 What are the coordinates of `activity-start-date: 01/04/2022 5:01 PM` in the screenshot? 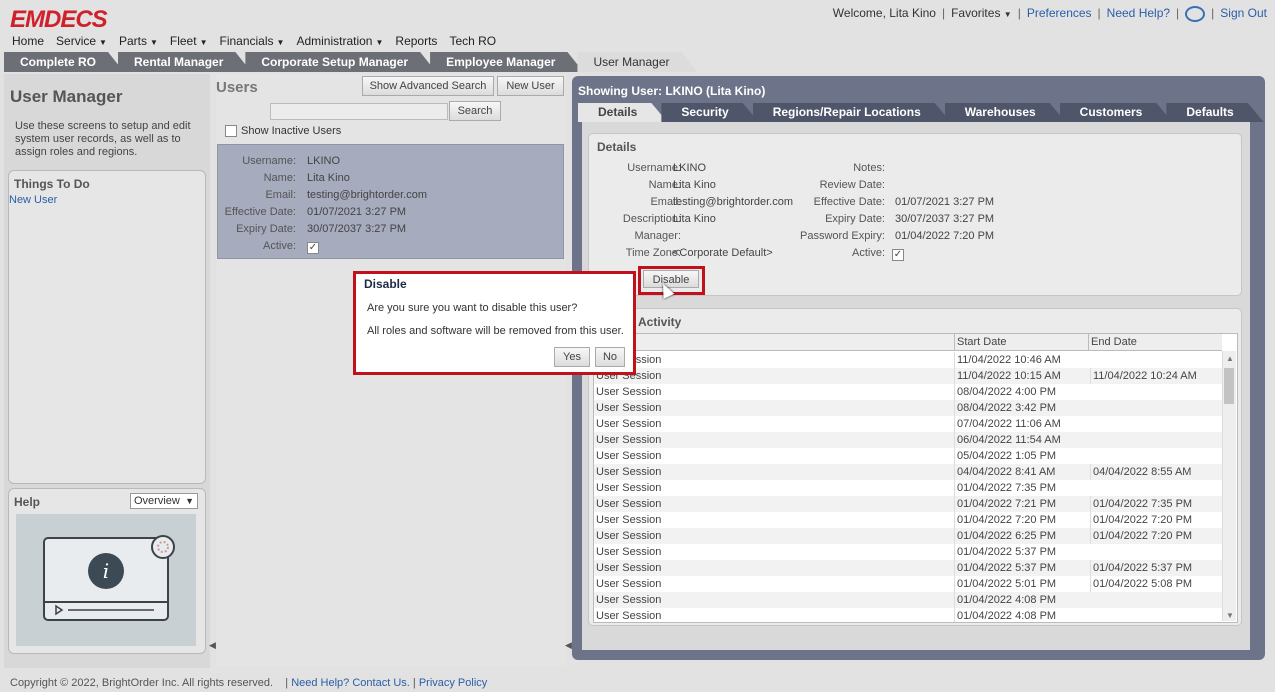 It's located at (1005, 584).